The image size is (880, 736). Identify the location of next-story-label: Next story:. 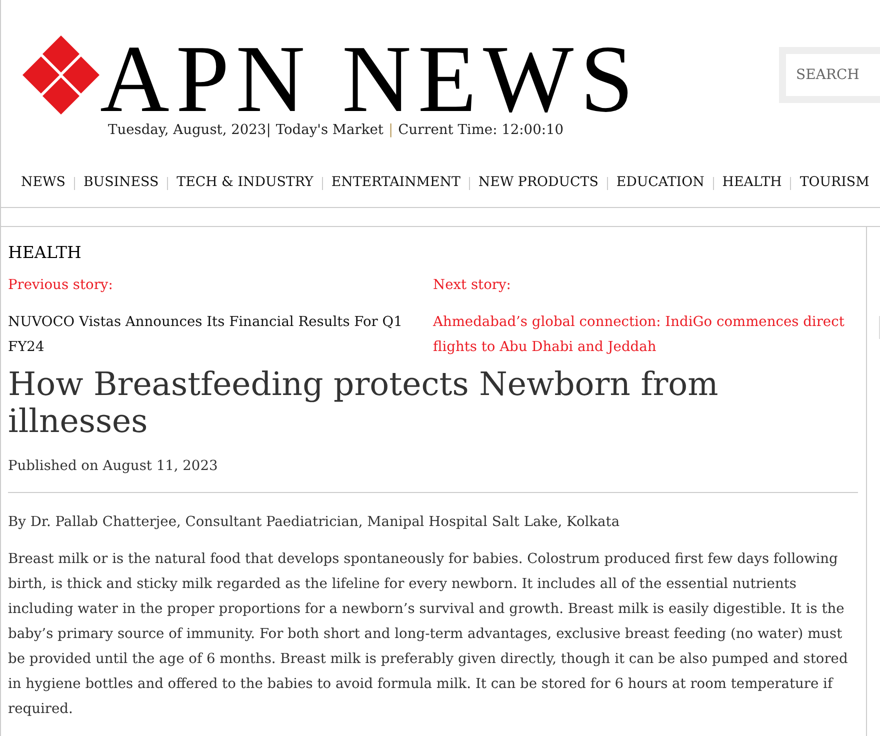
(472, 285).